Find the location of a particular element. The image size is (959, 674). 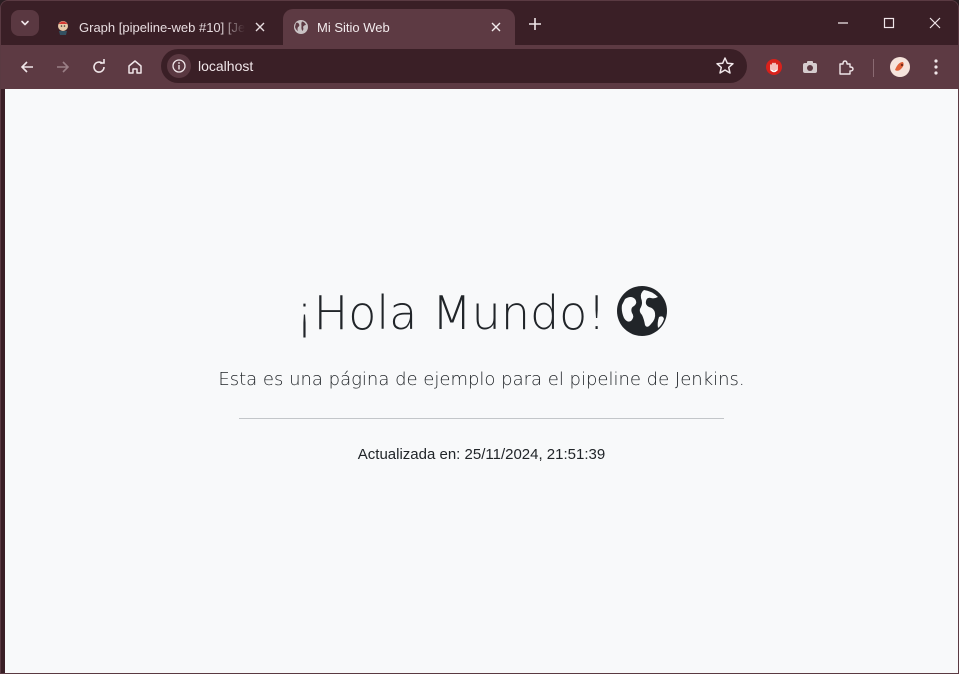

extensions-button is located at coordinates (846, 67).